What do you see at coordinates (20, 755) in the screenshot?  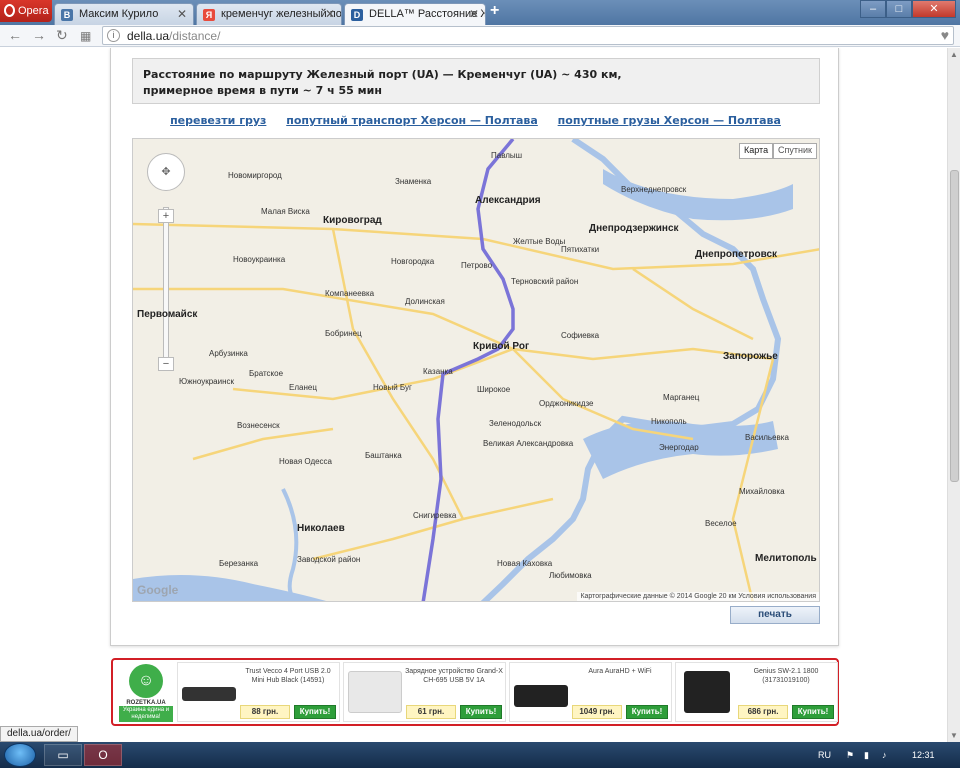 I see `start-button` at bounding box center [20, 755].